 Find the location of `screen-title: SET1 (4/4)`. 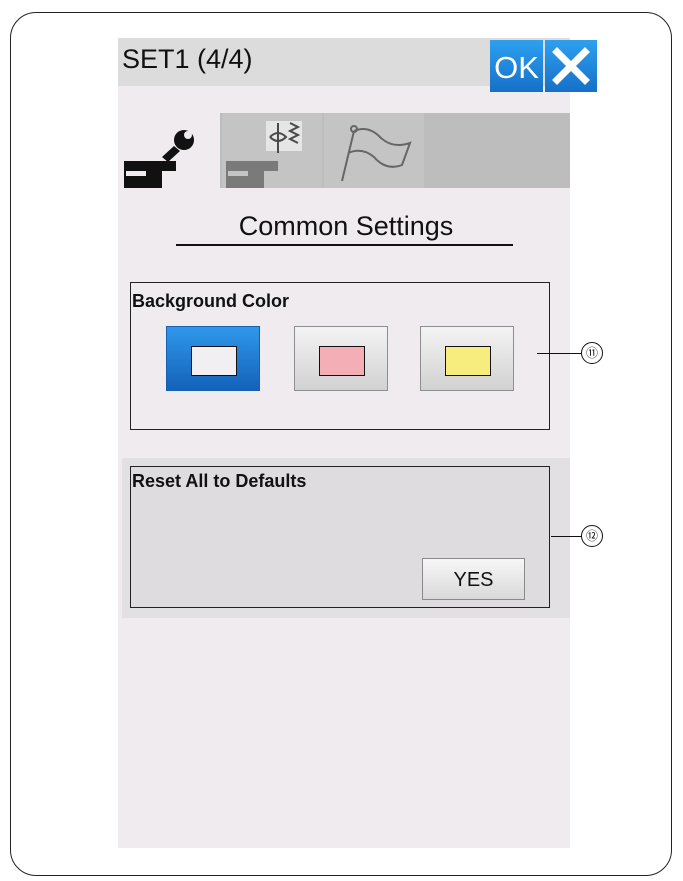

screen-title: SET1 (4/4) is located at coordinates (187, 59).